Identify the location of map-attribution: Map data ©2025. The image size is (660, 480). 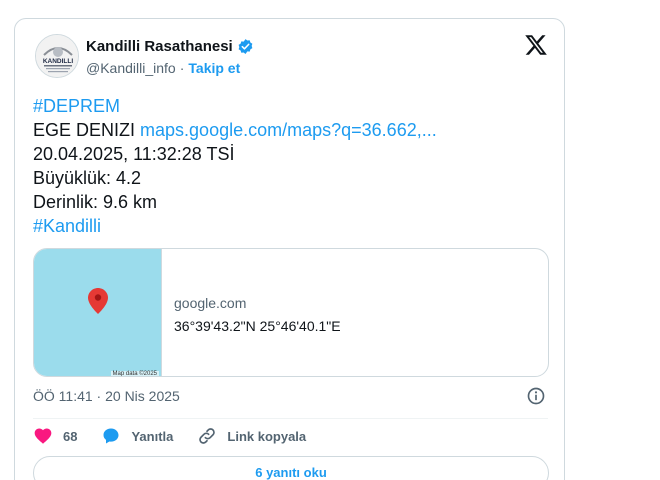
(134, 374).